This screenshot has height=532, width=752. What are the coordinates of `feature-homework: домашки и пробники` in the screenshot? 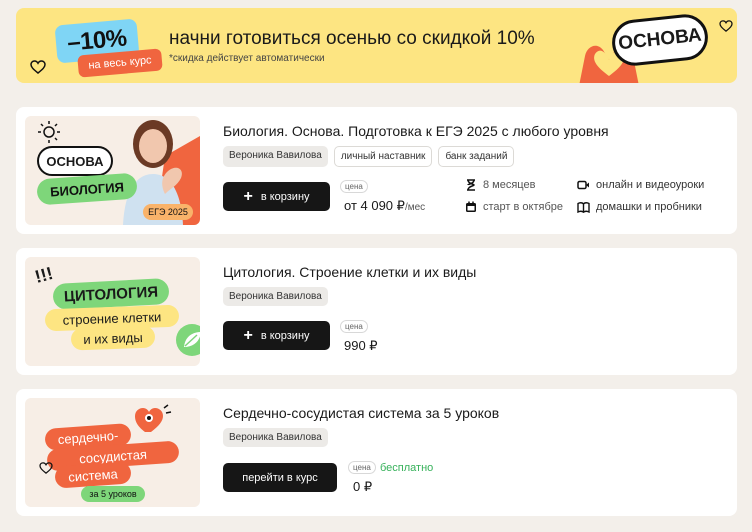 It's located at (639, 207).